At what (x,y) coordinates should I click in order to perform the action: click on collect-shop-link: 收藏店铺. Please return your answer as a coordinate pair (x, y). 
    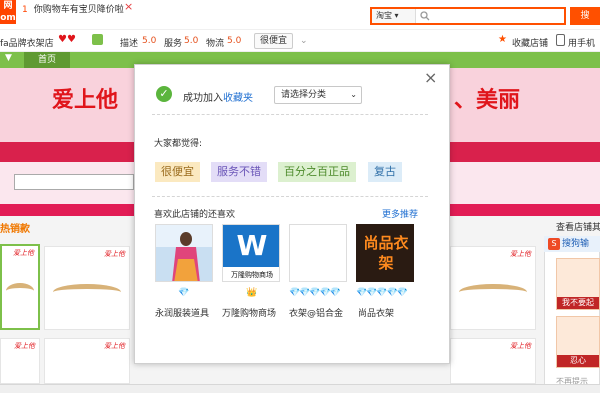
    Looking at the image, I should click on (530, 42).